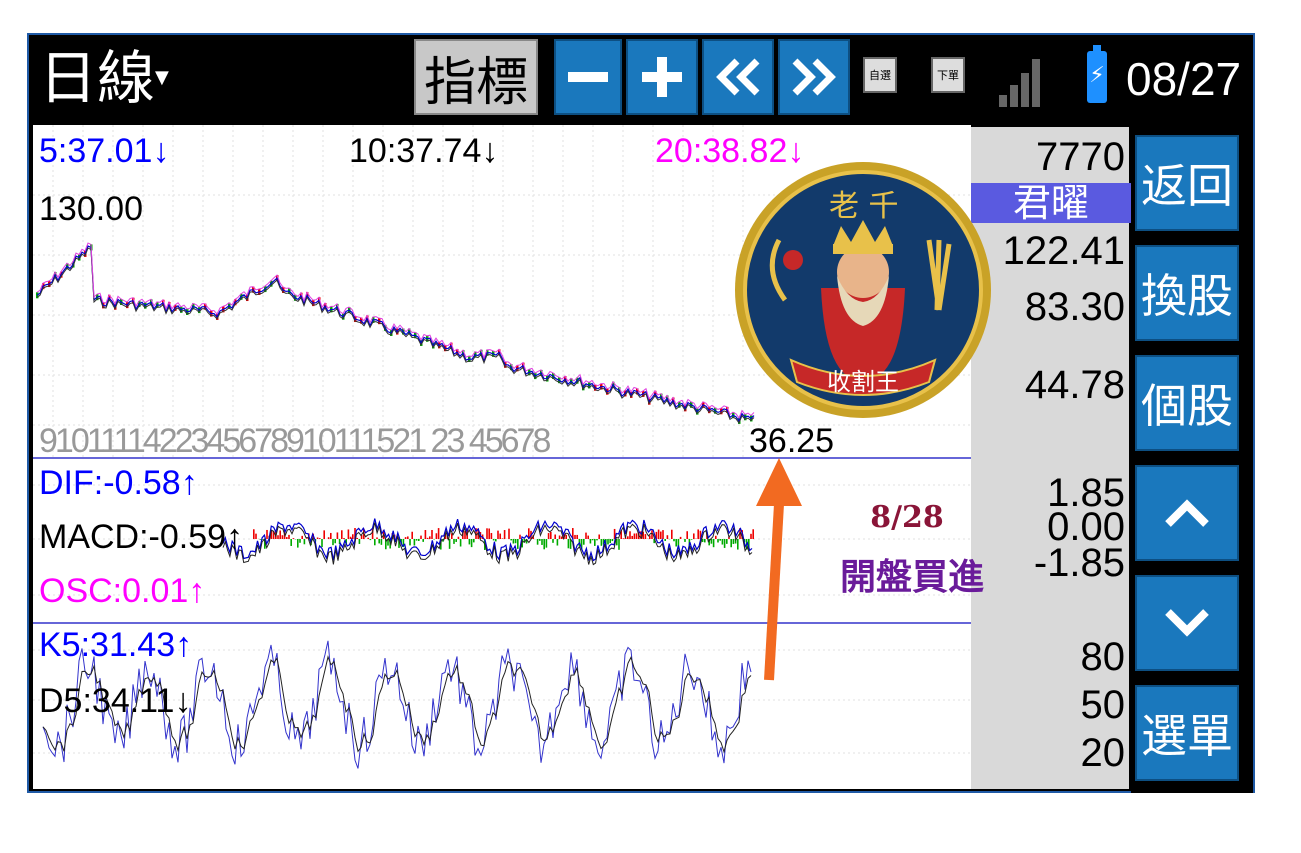  Describe the element at coordinates (1187, 293) in the screenshot. I see `switch-stock-button: 換股` at that location.